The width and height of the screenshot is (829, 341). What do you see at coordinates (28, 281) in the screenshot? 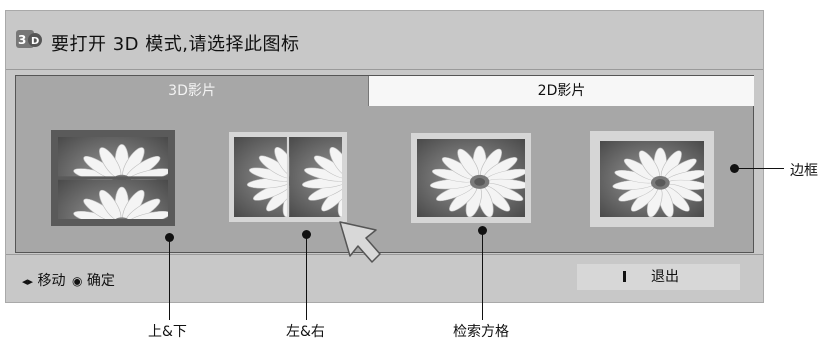
I see `move-arrows-icon: ◂▸` at bounding box center [28, 281].